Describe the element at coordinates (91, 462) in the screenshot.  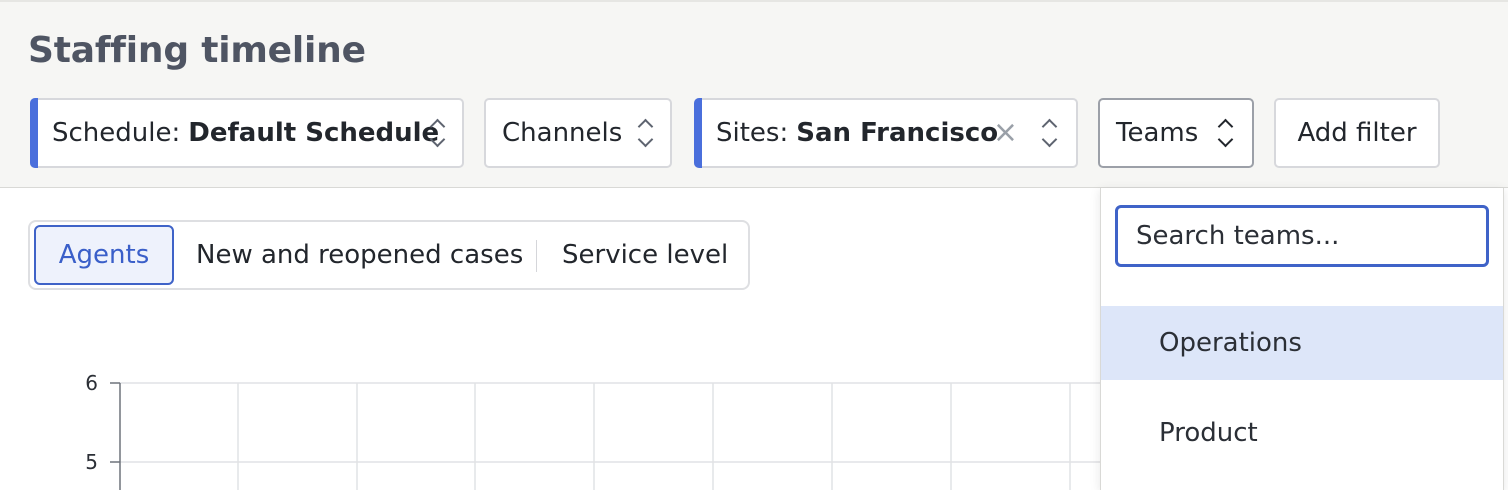
I see `y-tick-label-5: 5` at that location.